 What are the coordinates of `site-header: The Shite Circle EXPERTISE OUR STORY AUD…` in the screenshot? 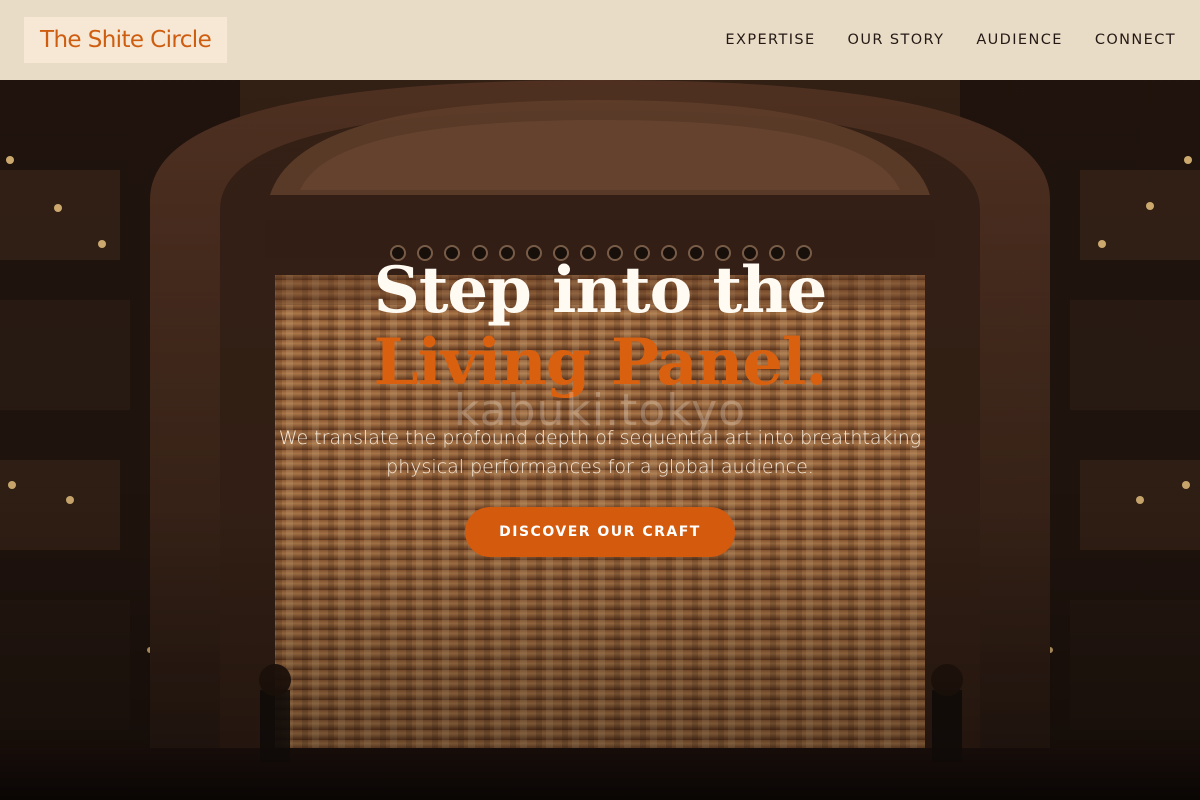 It's located at (600, 40).